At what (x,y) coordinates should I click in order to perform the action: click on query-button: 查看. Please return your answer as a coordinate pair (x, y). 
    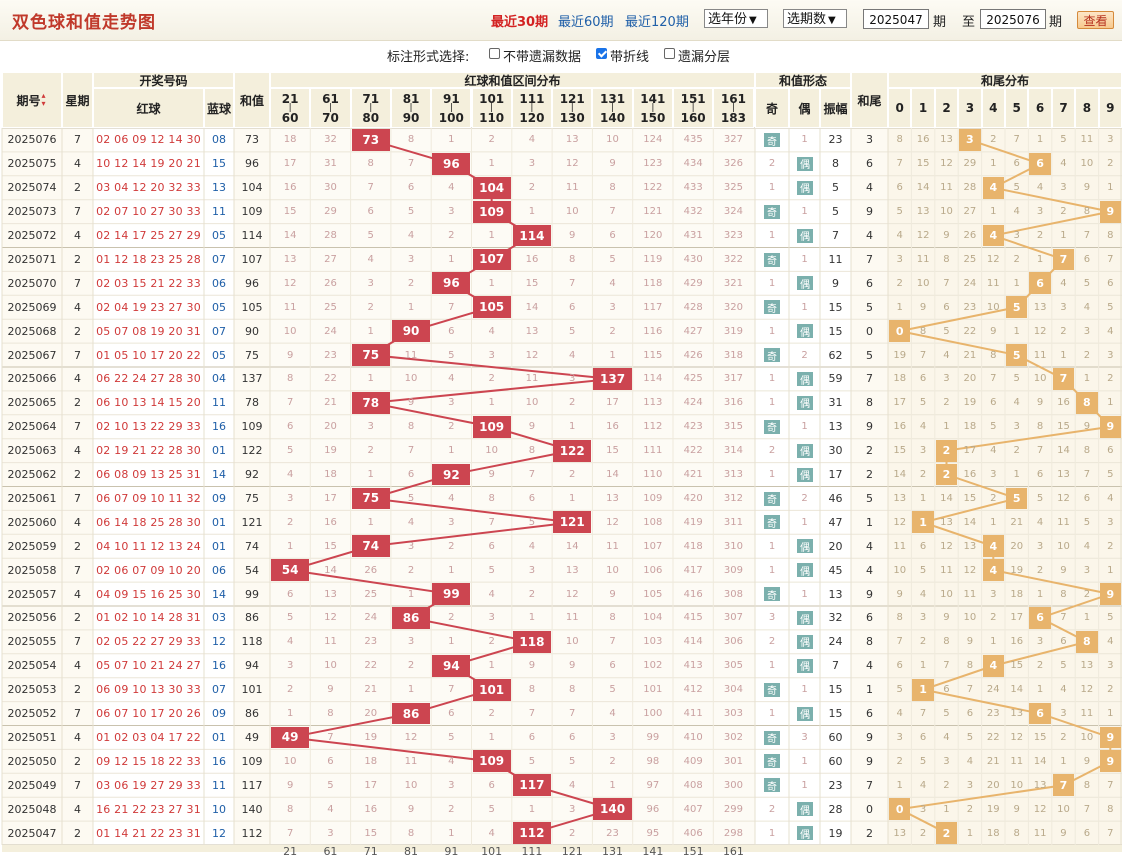
    Looking at the image, I should click on (1095, 20).